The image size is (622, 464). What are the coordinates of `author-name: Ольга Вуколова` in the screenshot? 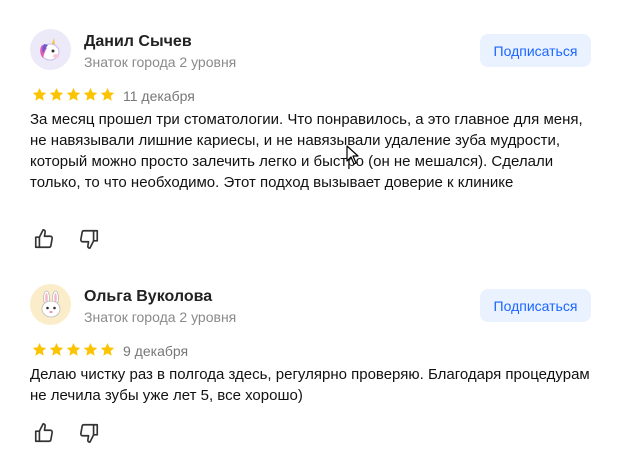 It's located at (148, 297).